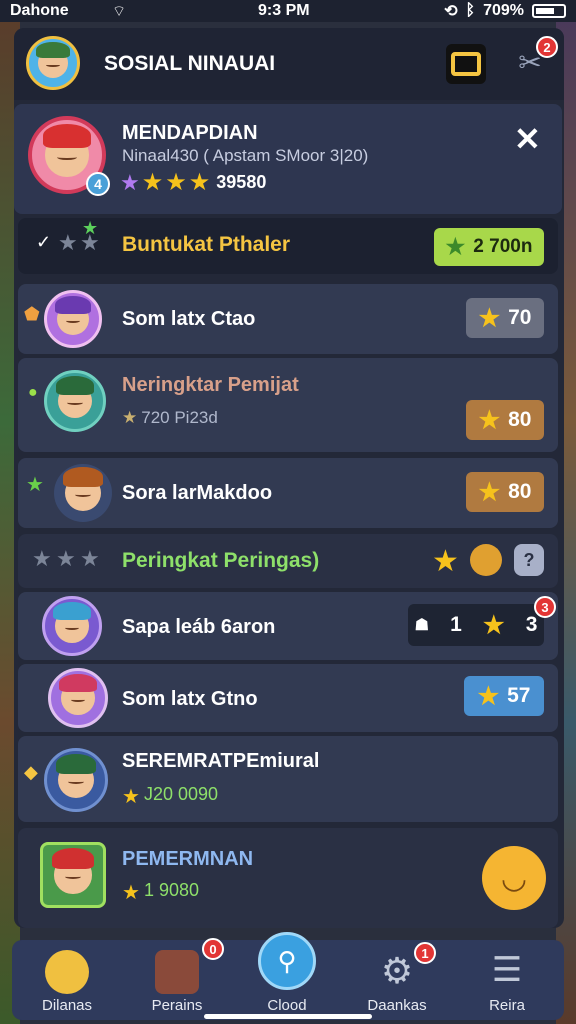  What do you see at coordinates (507, 1005) in the screenshot?
I see `tab-label: Reira` at bounding box center [507, 1005].